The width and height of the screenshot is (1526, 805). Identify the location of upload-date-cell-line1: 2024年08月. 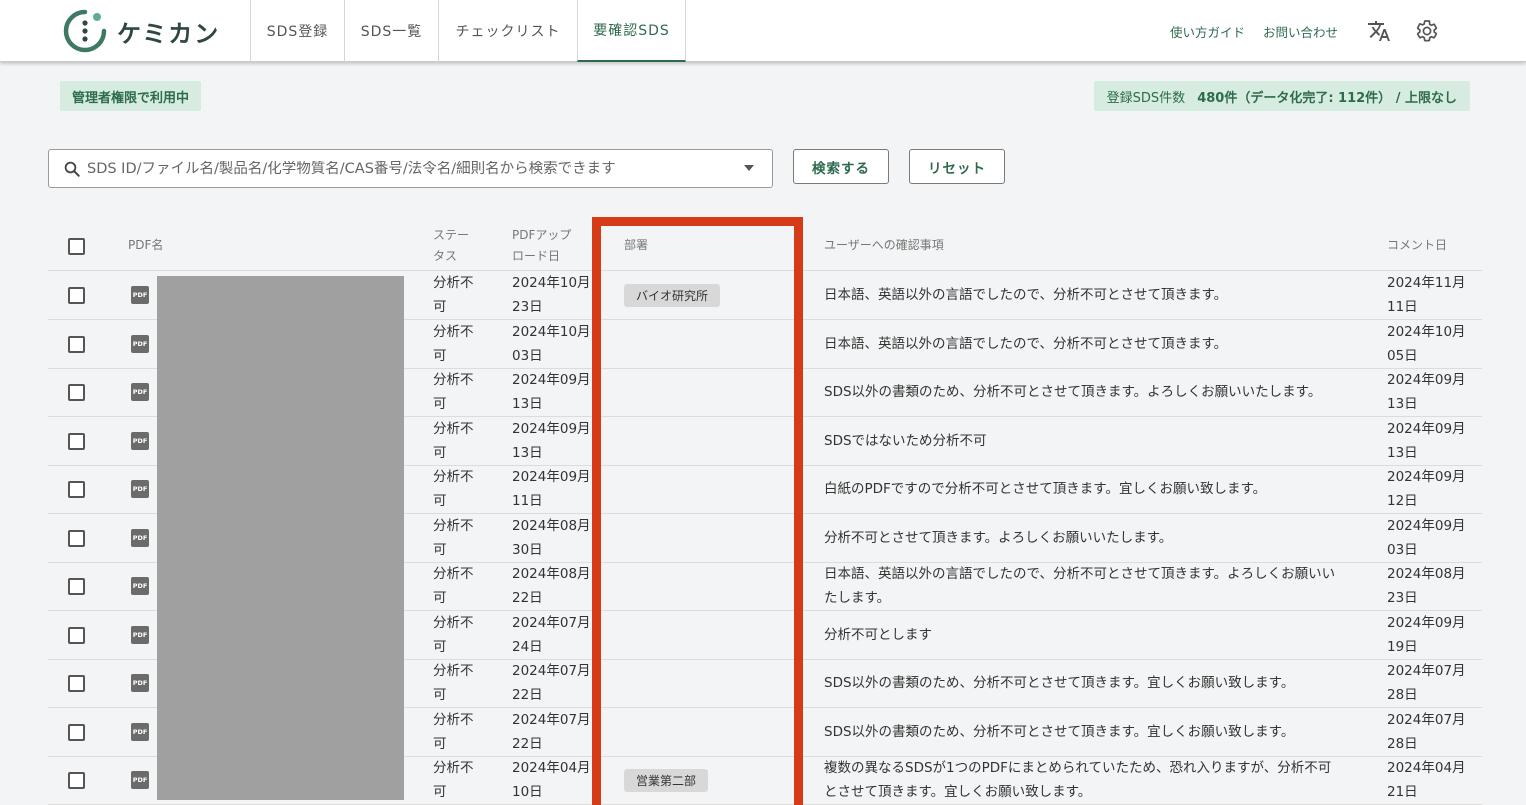
(551, 526).